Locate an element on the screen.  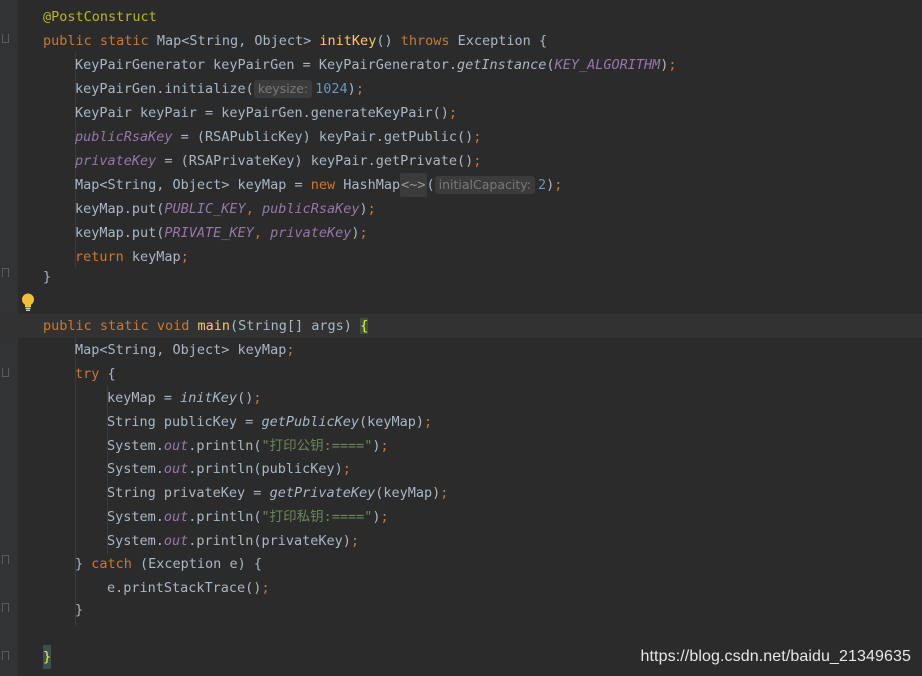
lightbulb-icon is located at coordinates (28, 302).